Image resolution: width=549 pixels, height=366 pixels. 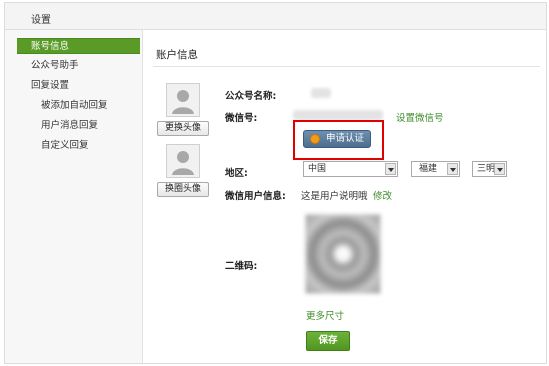 What do you see at coordinates (382, 195) in the screenshot?
I see `edit-user-info-link: 修改` at bounding box center [382, 195].